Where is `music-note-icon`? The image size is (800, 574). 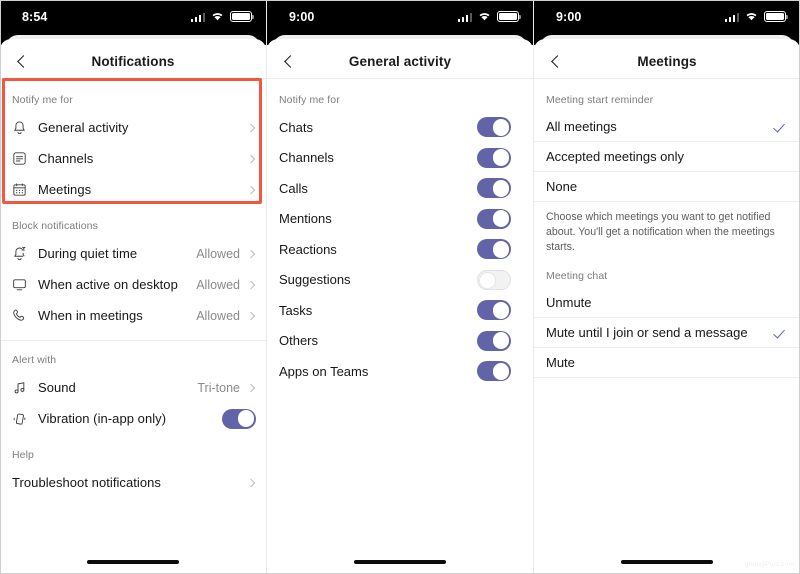
music-note-icon is located at coordinates (25, 388).